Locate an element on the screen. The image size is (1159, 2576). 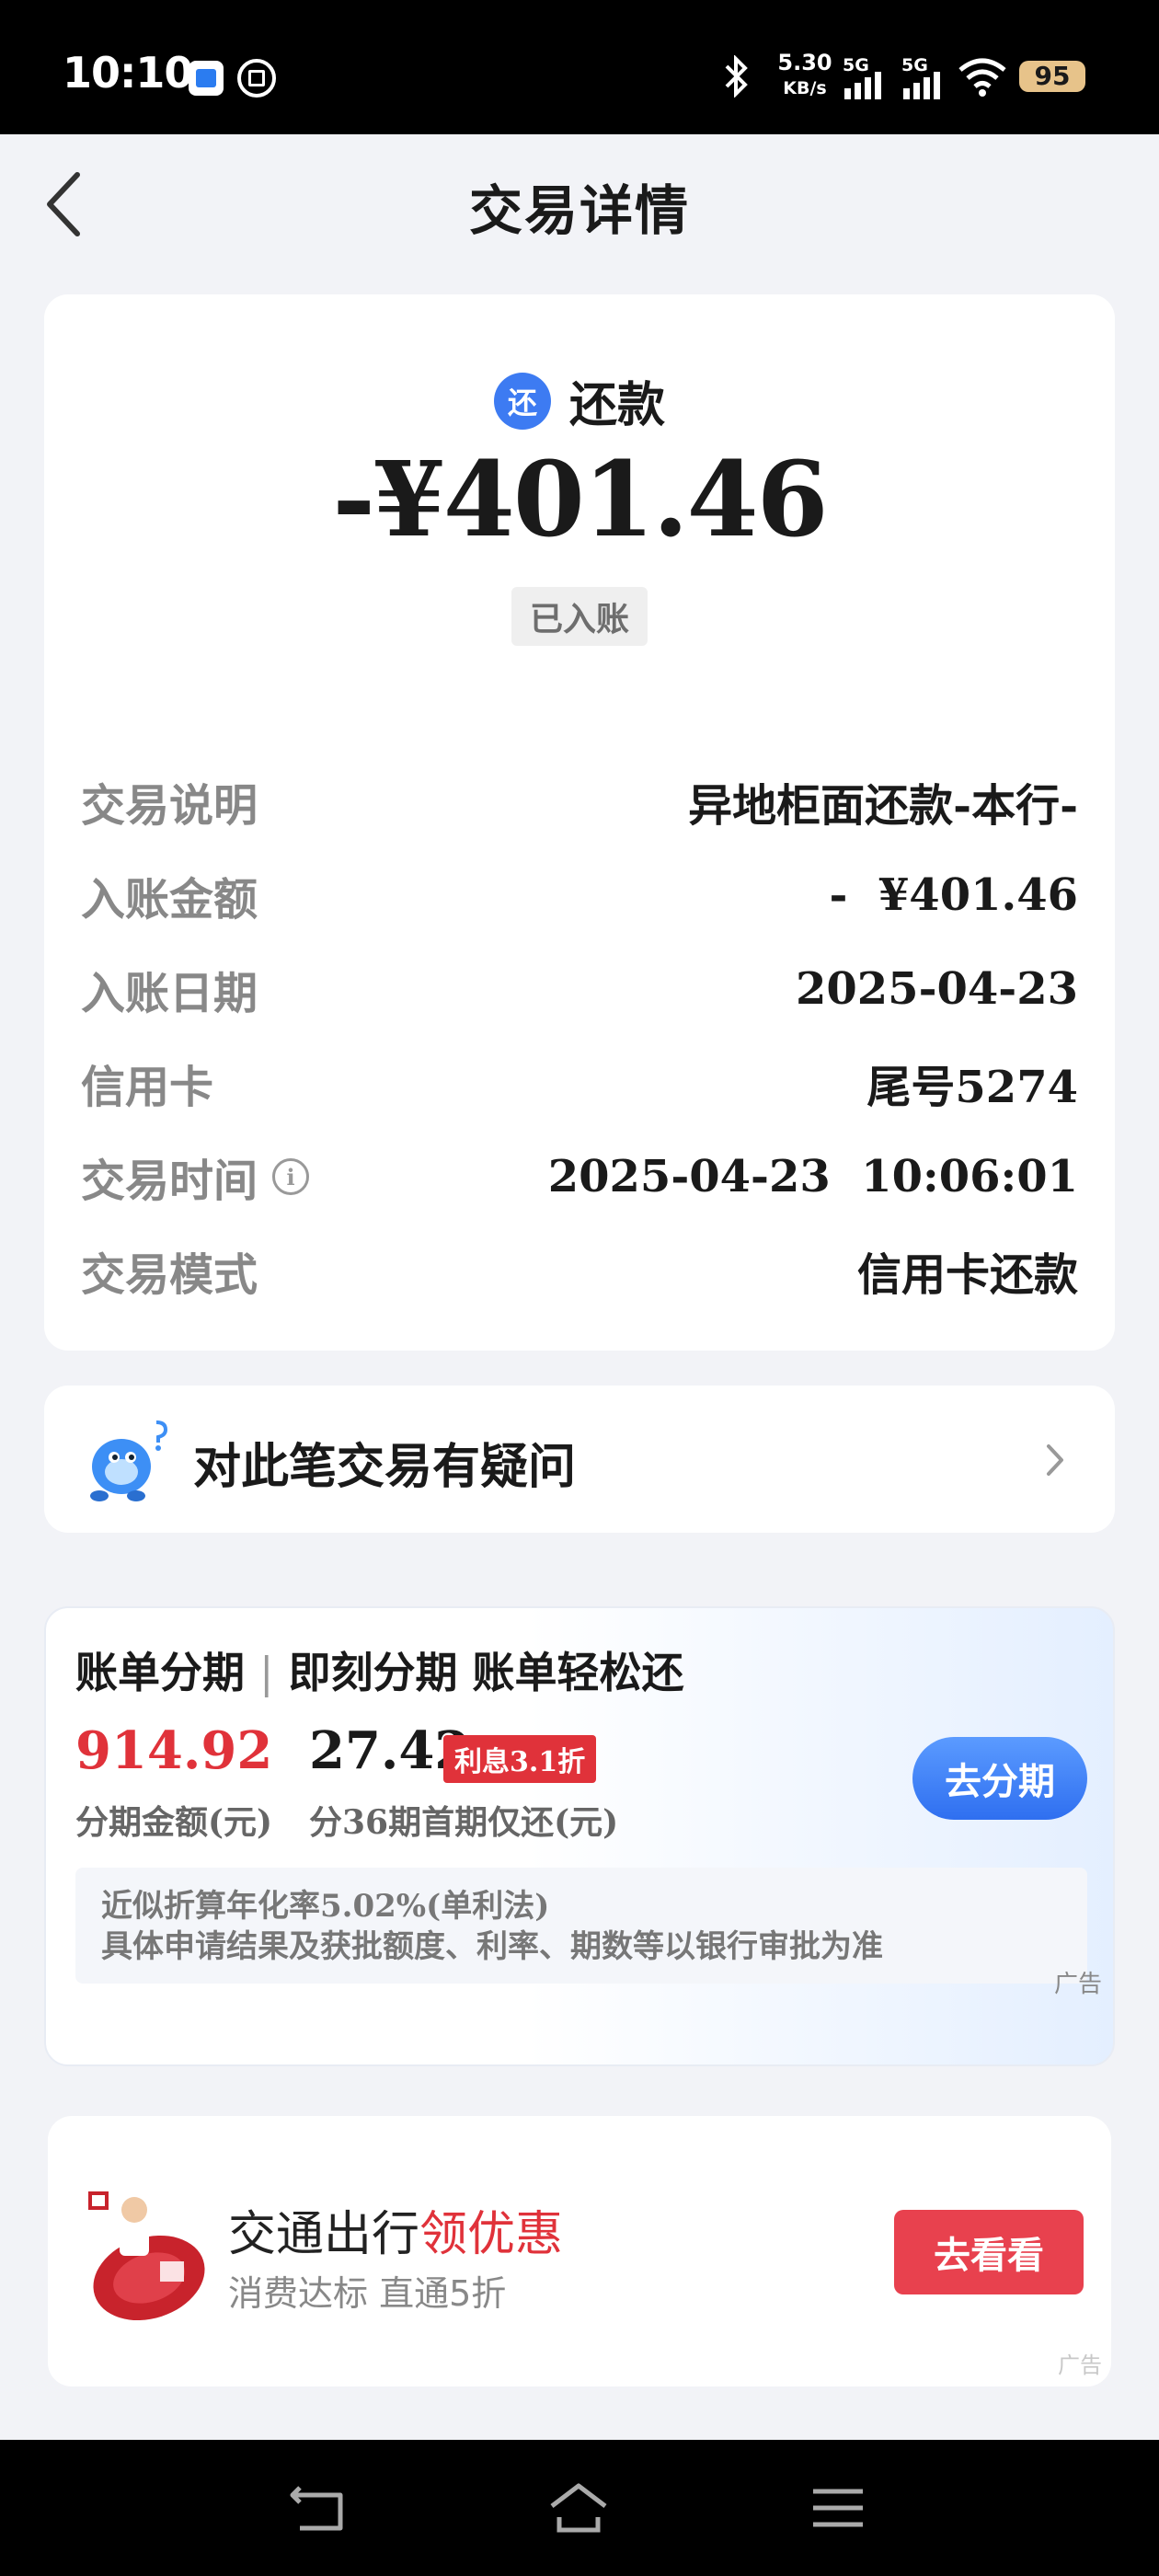
navigation-bar is located at coordinates (579, 2508).